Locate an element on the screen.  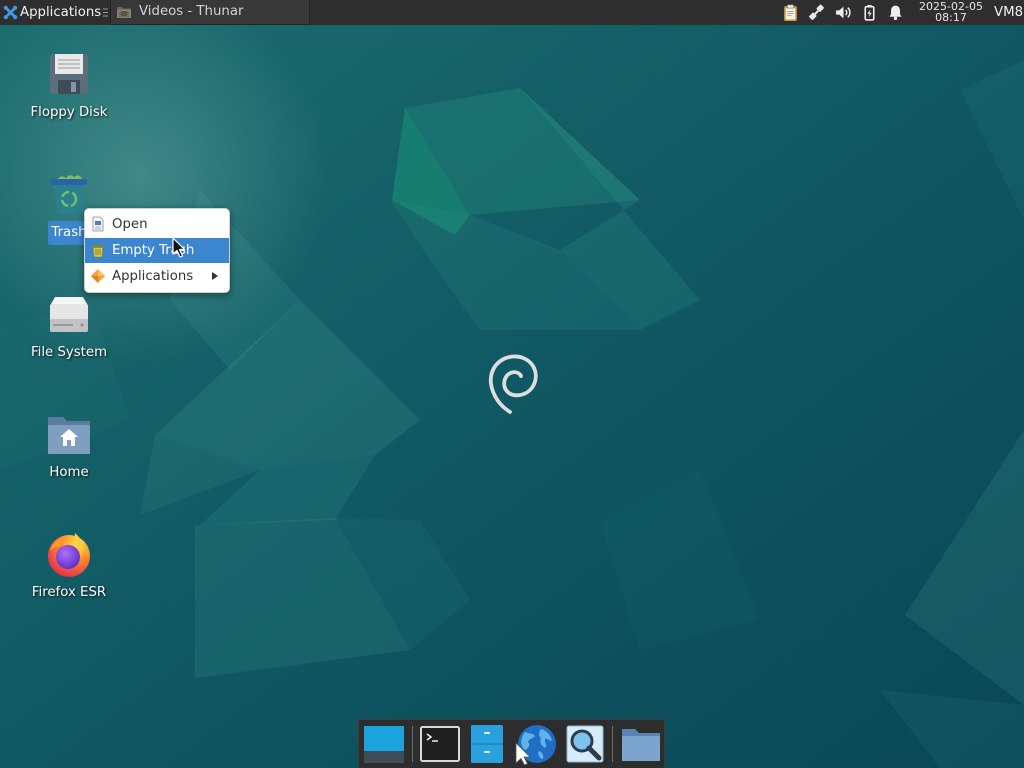
desktop-icon-home: Home is located at coordinates (69, 450).